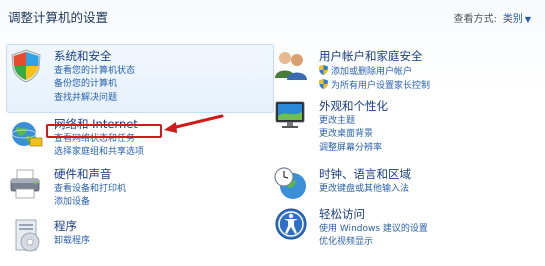 The image size is (545, 266). I want to click on link-label: 为所有用户设置家长控制, so click(381, 86).